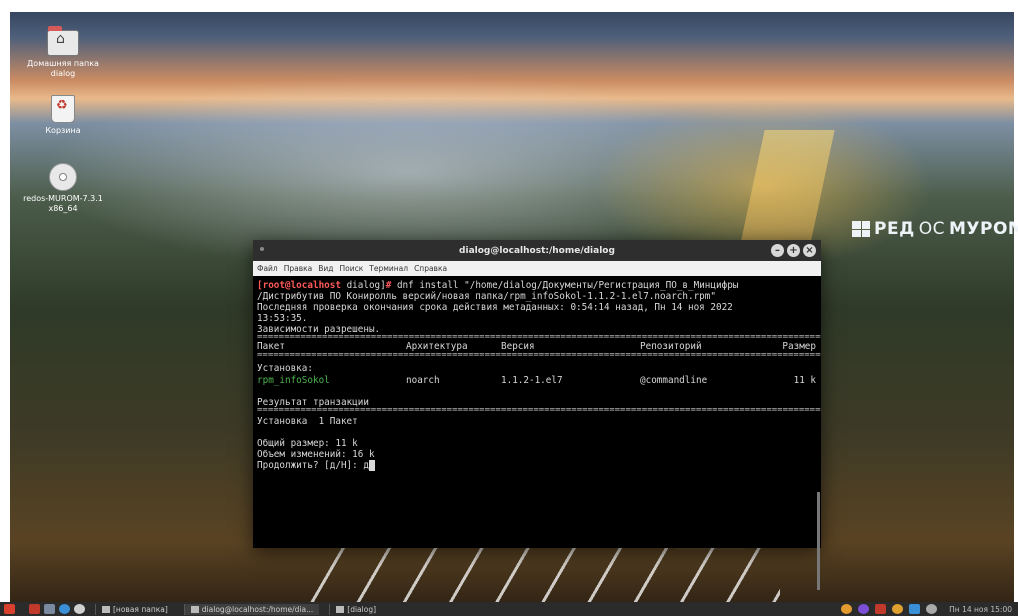 The width and height of the screenshot is (1018, 616). Describe the element at coordinates (293, 380) in the screenshot. I see `package-name: rpm_infoSokol` at that location.